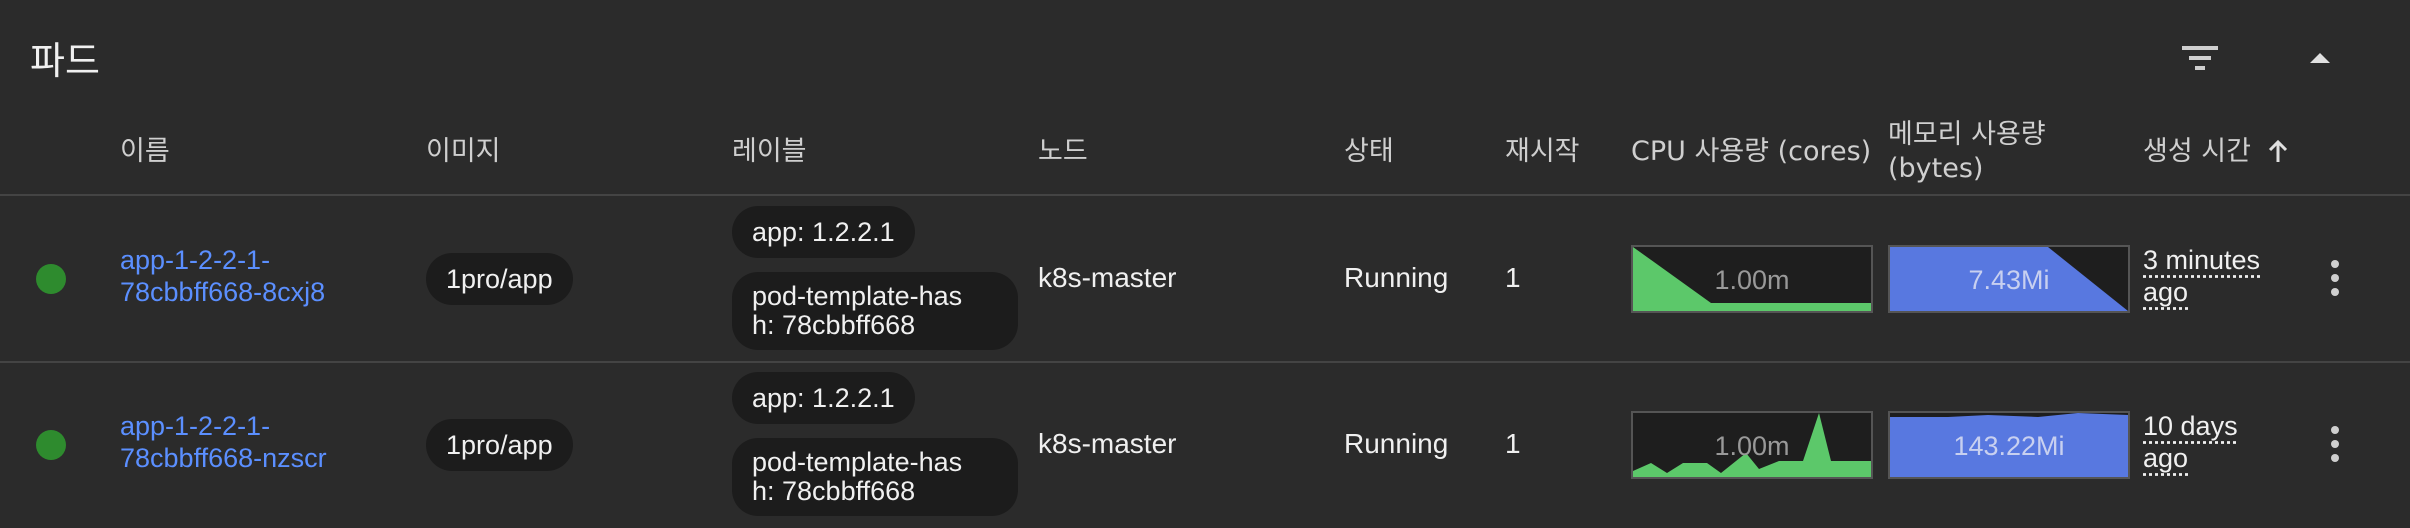 The height and width of the screenshot is (528, 2410). I want to click on pod-name-line2: 78cbbff668-8cxj8, so click(223, 292).